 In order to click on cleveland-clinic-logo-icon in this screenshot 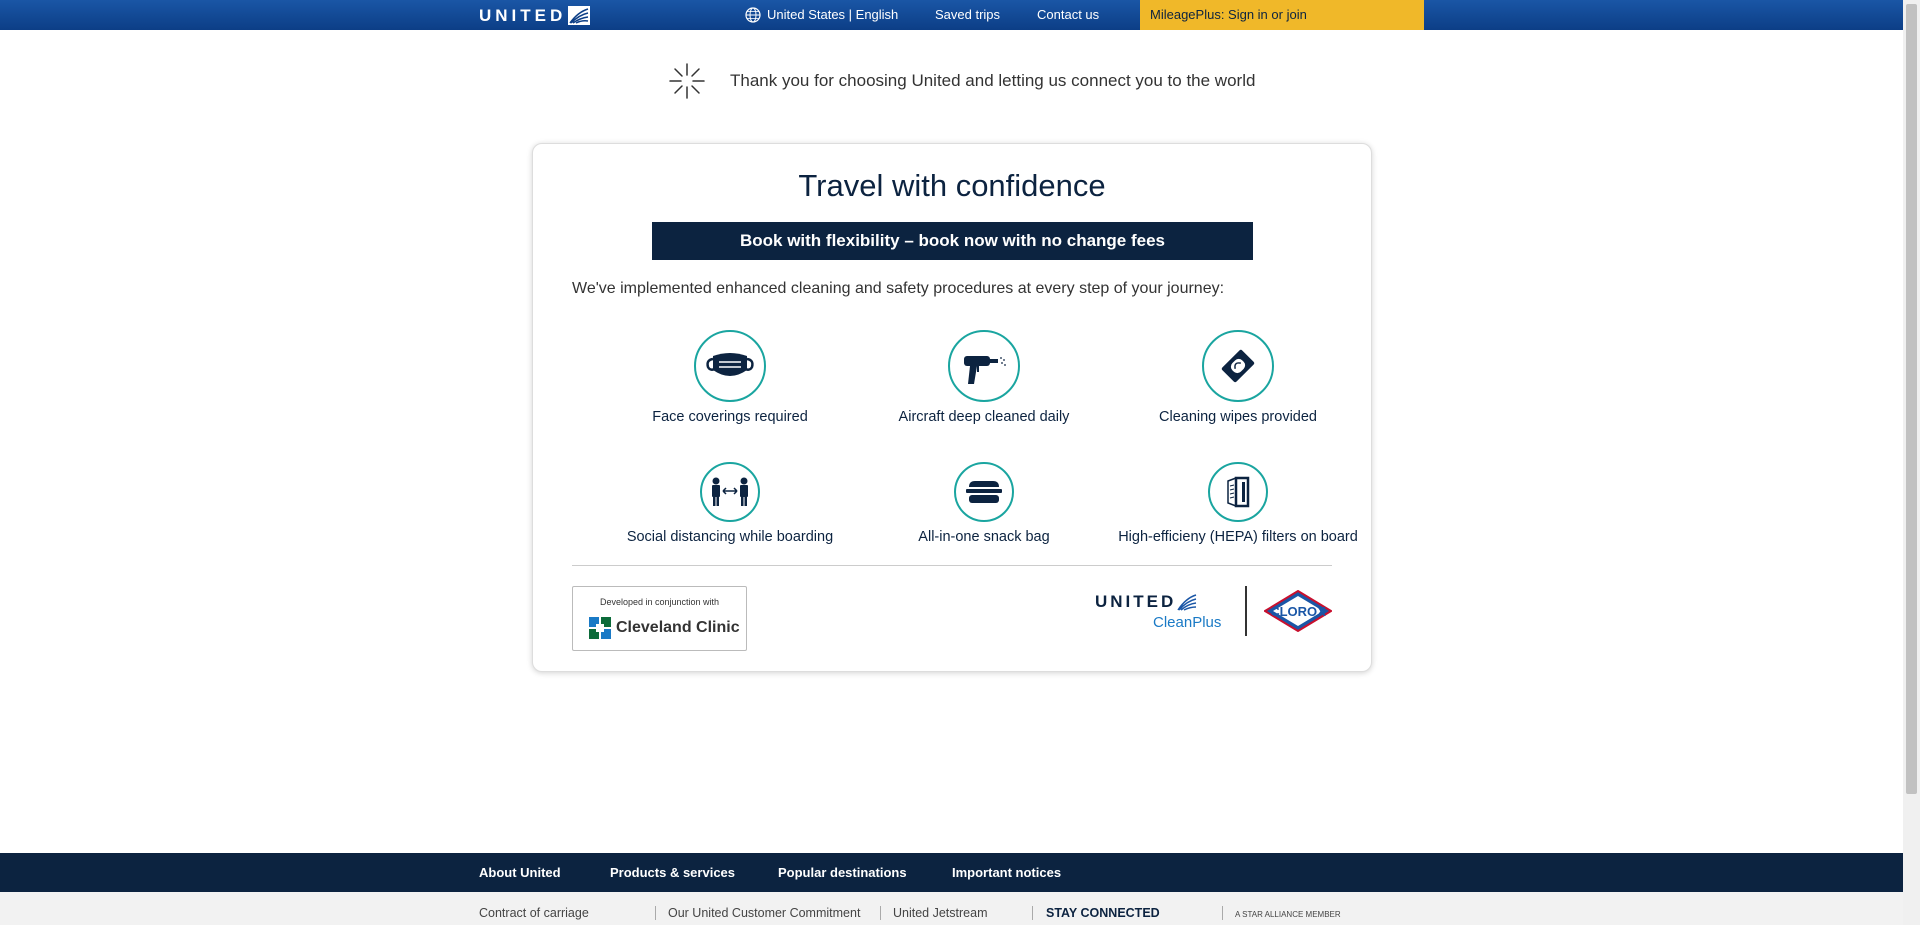, I will do `click(600, 628)`.